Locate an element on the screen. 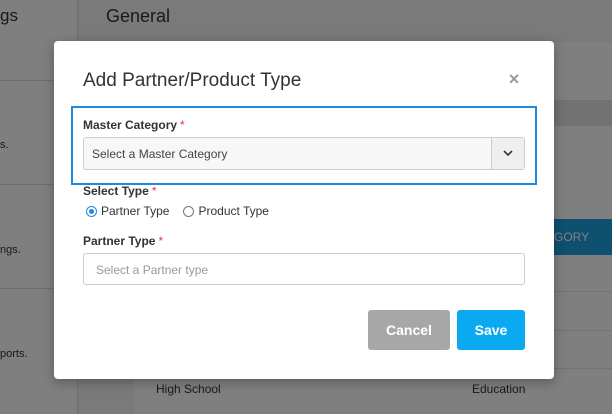  partner-type-label-text: Partner Type is located at coordinates (119, 241).